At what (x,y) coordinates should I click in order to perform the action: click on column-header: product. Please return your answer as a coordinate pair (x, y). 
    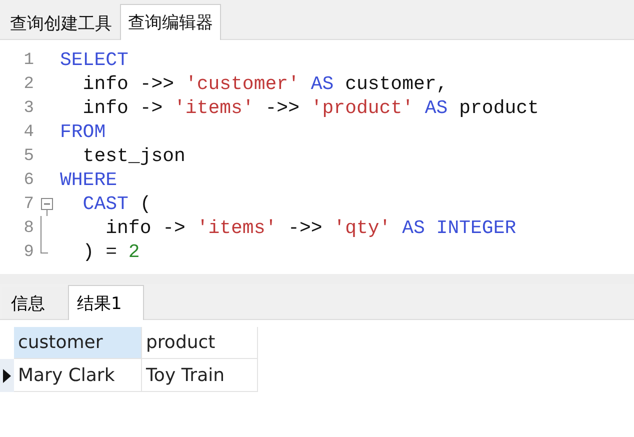
    Looking at the image, I should click on (200, 343).